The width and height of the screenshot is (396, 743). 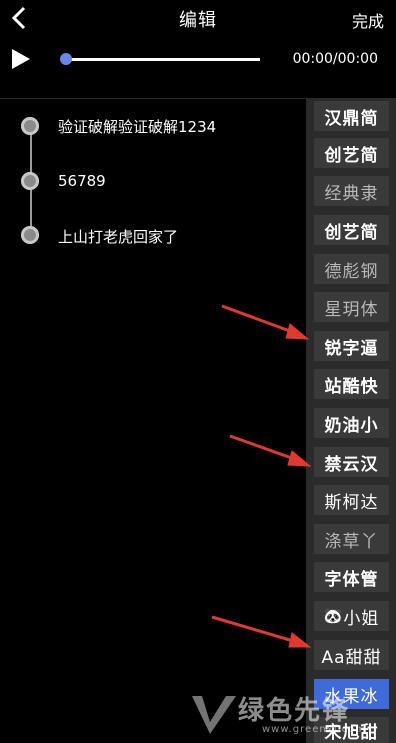 What do you see at coordinates (294, 711) in the screenshot?
I see `watermark-brand: 绿色先锋` at bounding box center [294, 711].